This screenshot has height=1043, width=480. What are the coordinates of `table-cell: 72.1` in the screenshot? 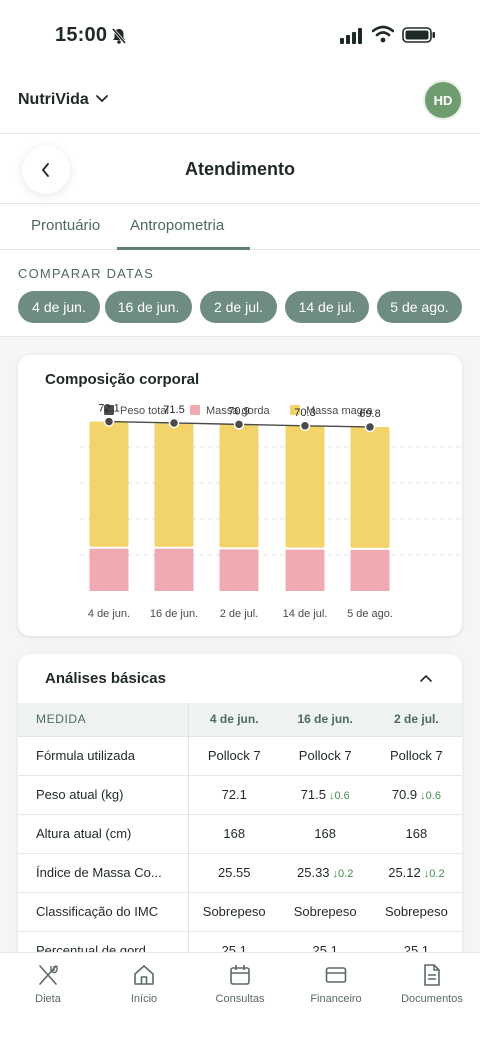 It's located at (234, 795).